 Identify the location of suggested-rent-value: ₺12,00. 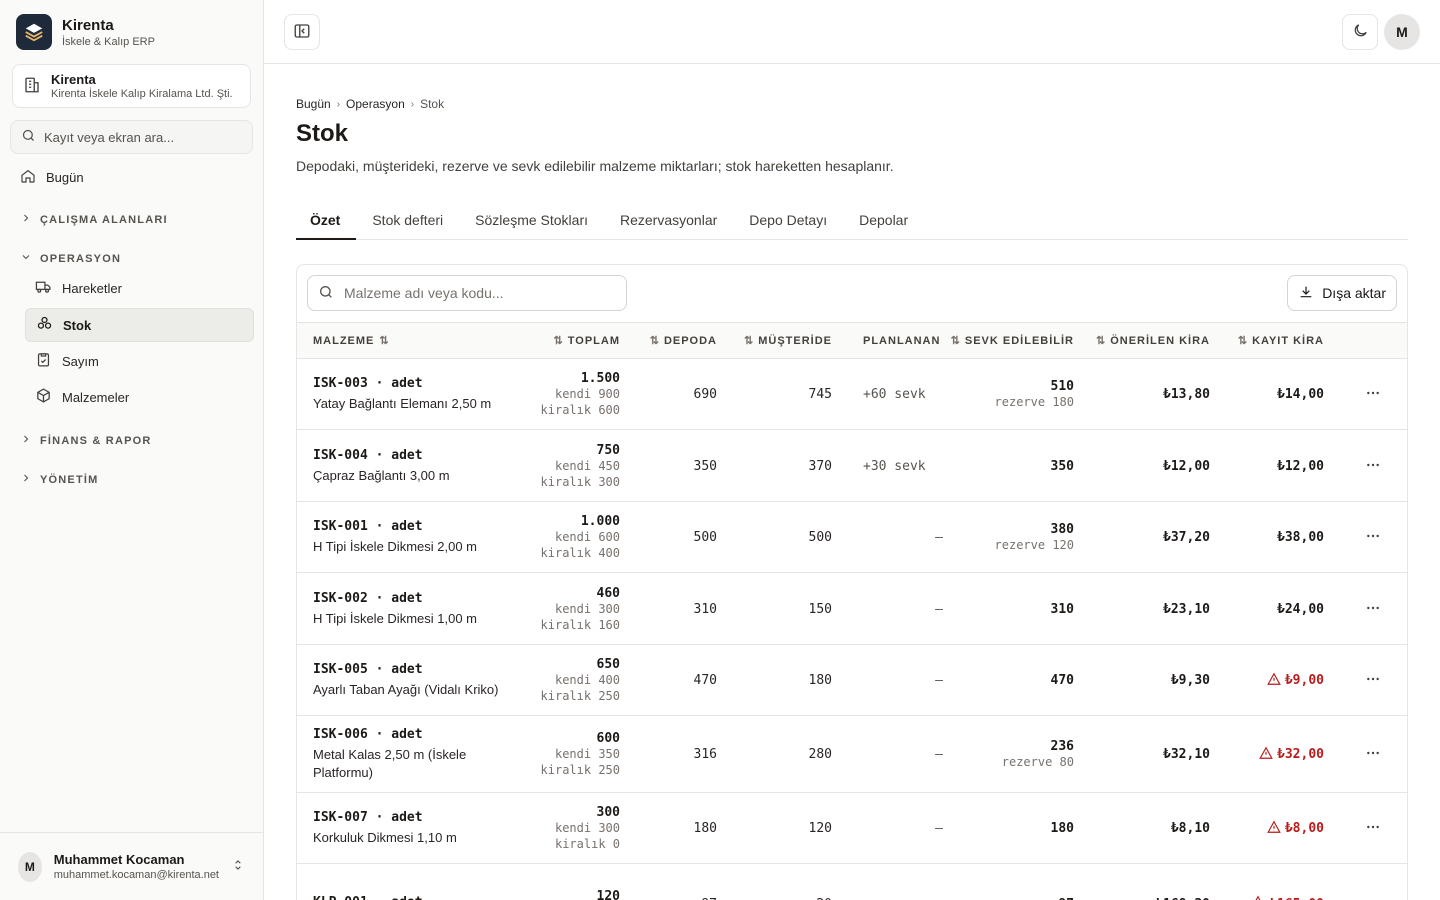
(1186, 466).